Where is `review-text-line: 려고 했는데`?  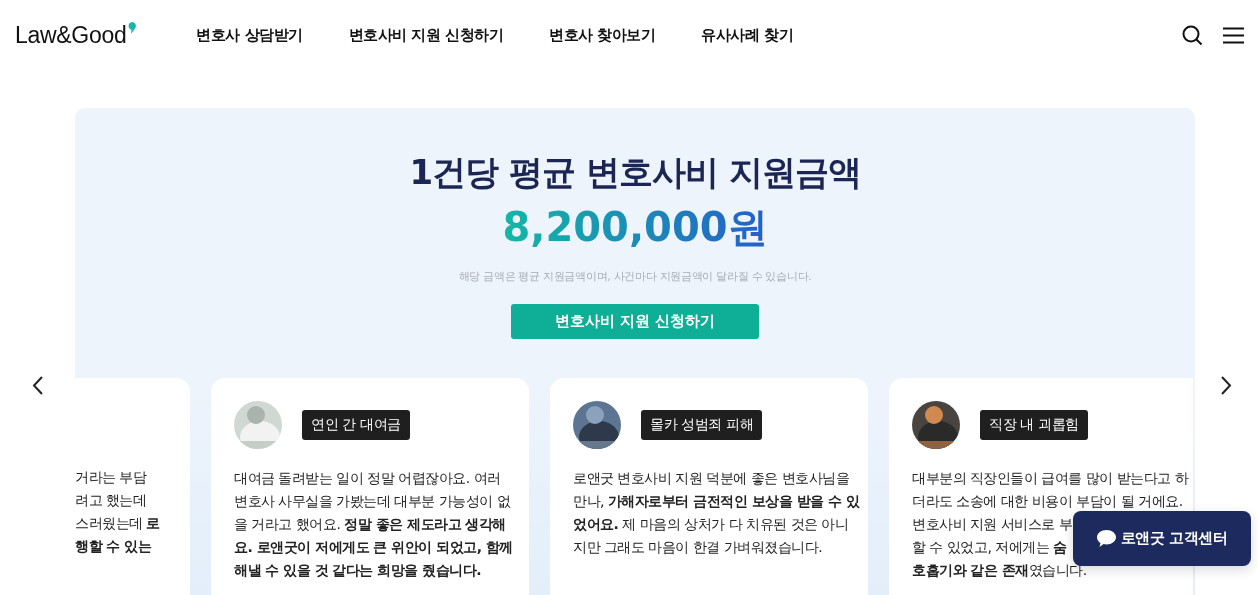
review-text-line: 려고 했는데 is located at coordinates (111, 500).